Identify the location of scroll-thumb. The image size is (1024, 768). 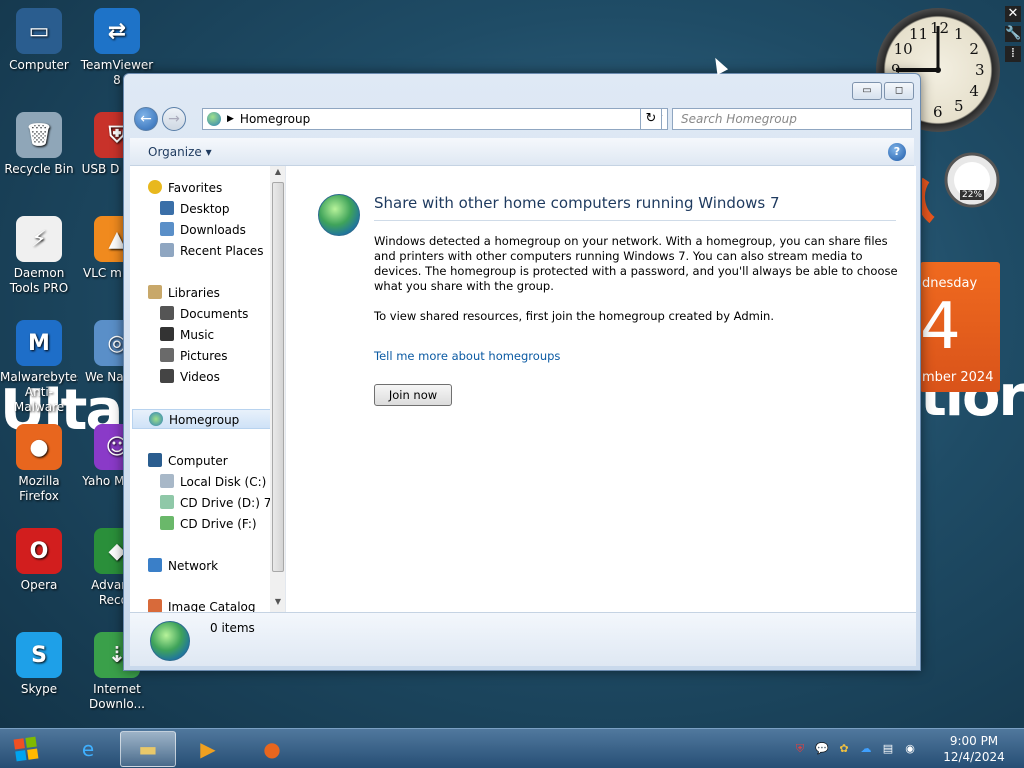
(278, 377).